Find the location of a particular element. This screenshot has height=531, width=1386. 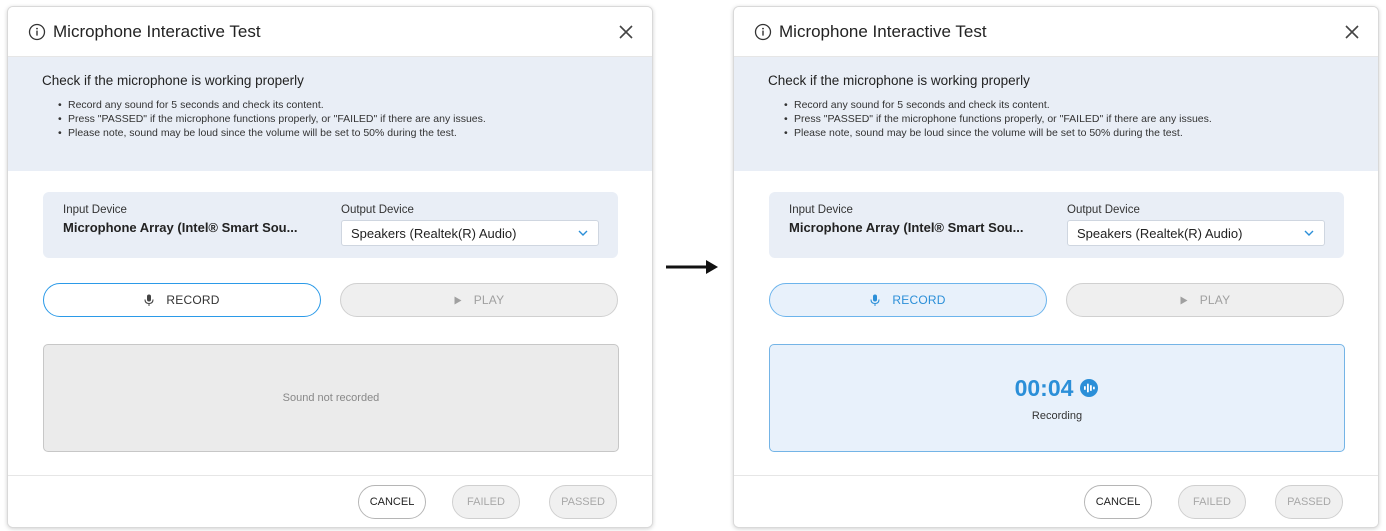

recording-timer: 00:04 is located at coordinates (1044, 387).